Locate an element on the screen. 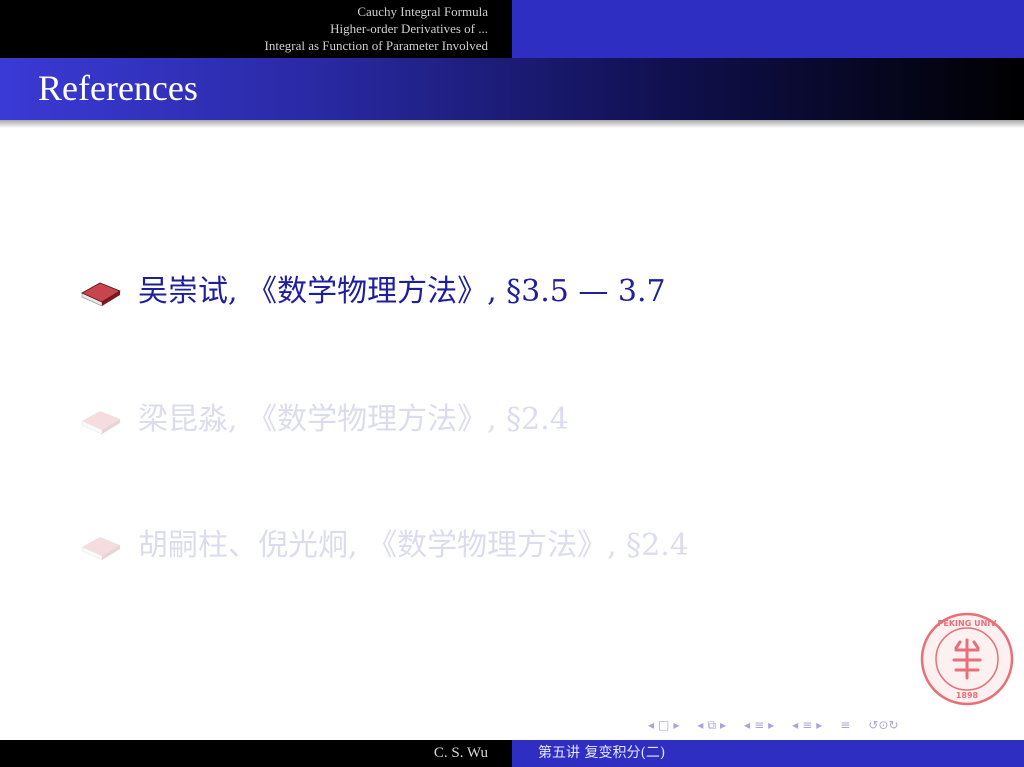  frame-title: References is located at coordinates (118, 88).